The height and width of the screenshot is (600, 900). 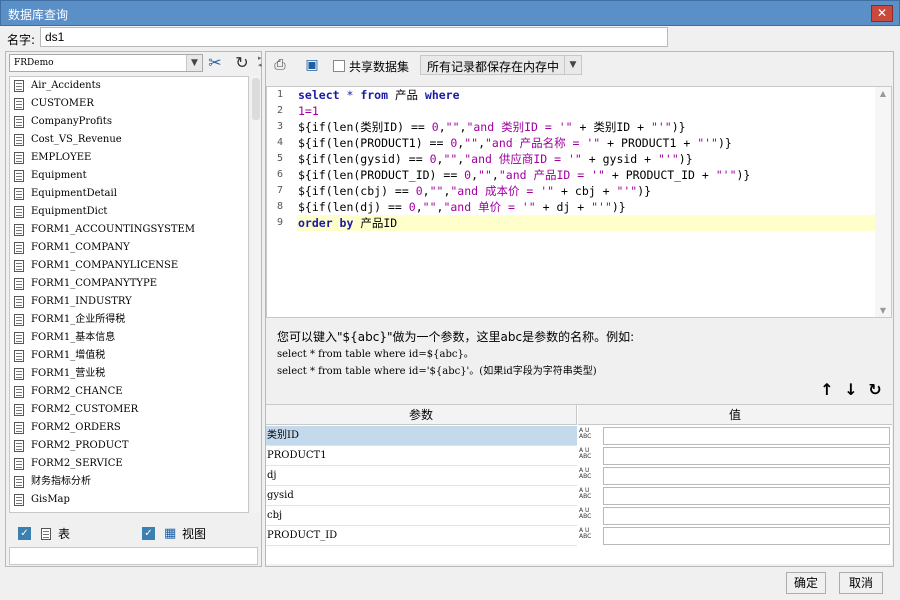 I want to click on param-name: dj, so click(x=421, y=476).